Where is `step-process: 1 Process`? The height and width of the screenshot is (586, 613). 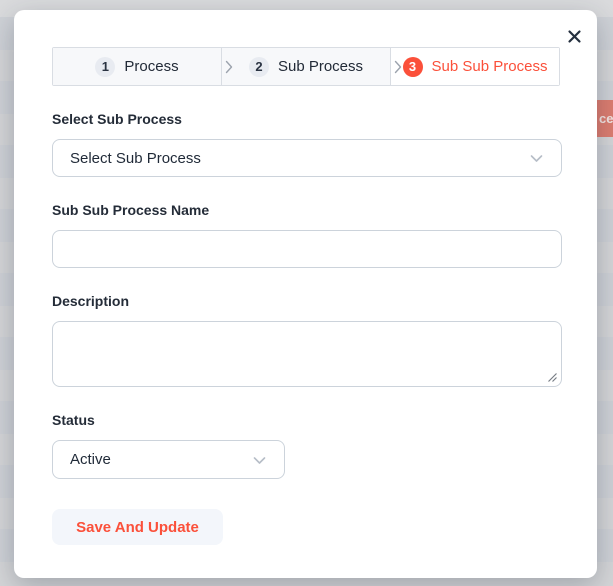 step-process: 1 Process is located at coordinates (137, 66).